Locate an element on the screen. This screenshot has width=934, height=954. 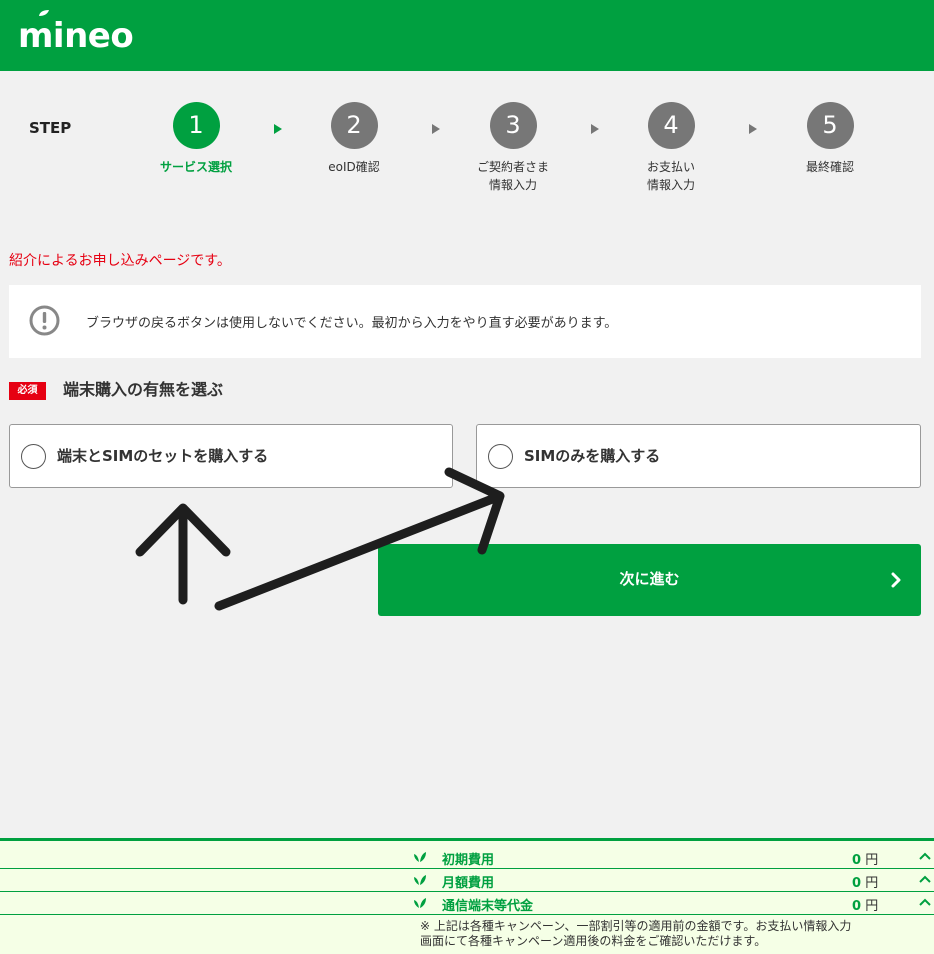
step-number: 3 is located at coordinates (513, 125).